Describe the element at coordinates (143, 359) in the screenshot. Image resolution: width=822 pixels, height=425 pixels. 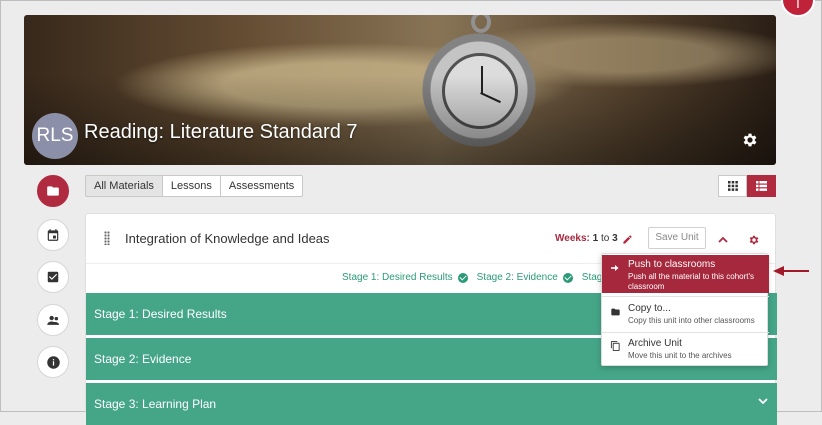
I see `stage-row-label: Stage 2: Evidence` at that location.